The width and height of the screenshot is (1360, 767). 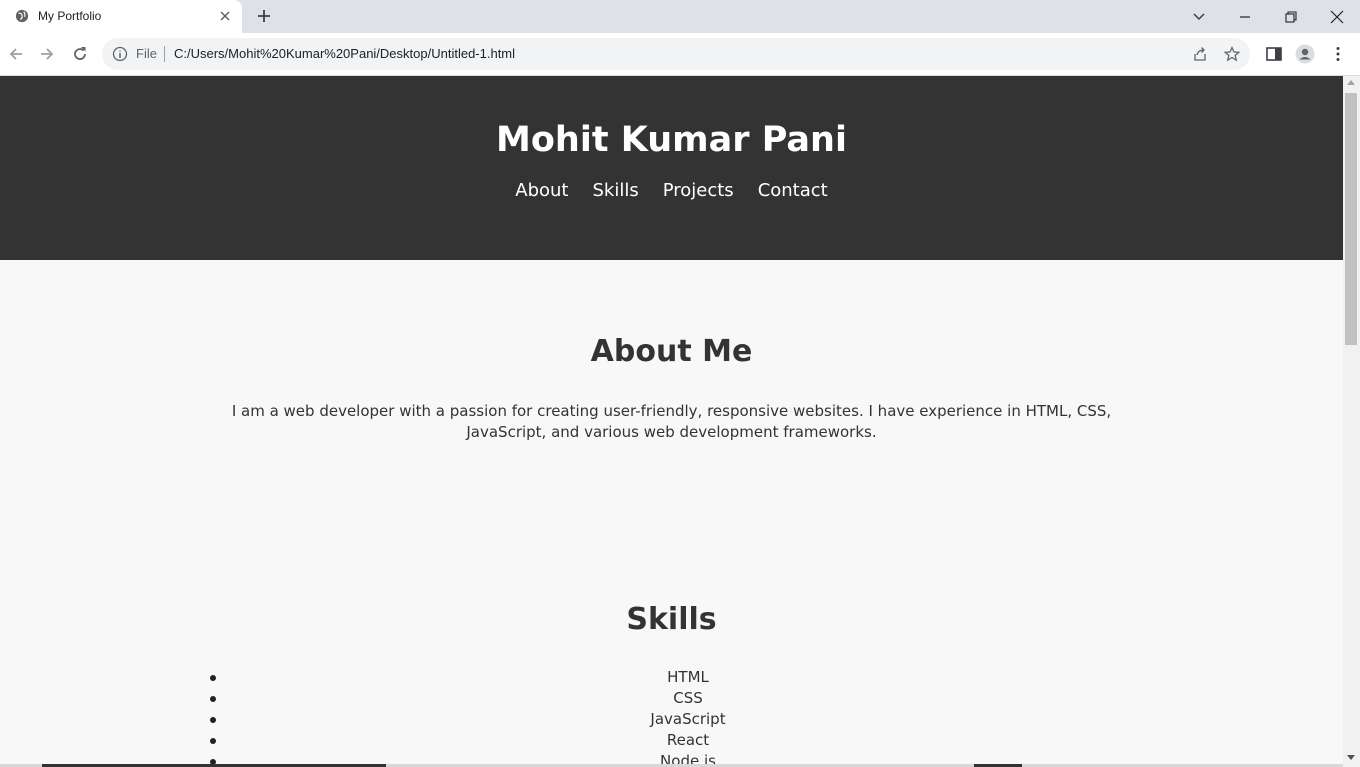 I want to click on tab-strip: My Portfolio, so click(x=680, y=16).